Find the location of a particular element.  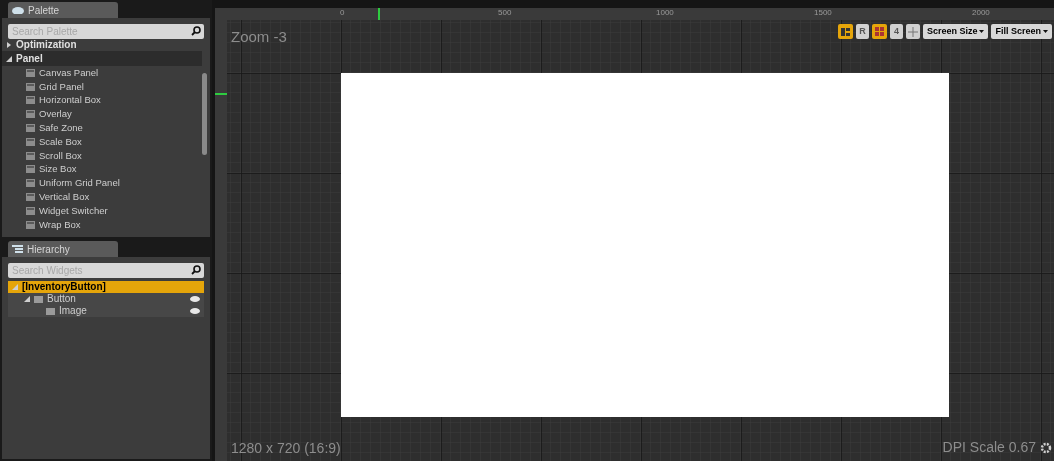

ruler-label: 2000 is located at coordinates (981, 13).